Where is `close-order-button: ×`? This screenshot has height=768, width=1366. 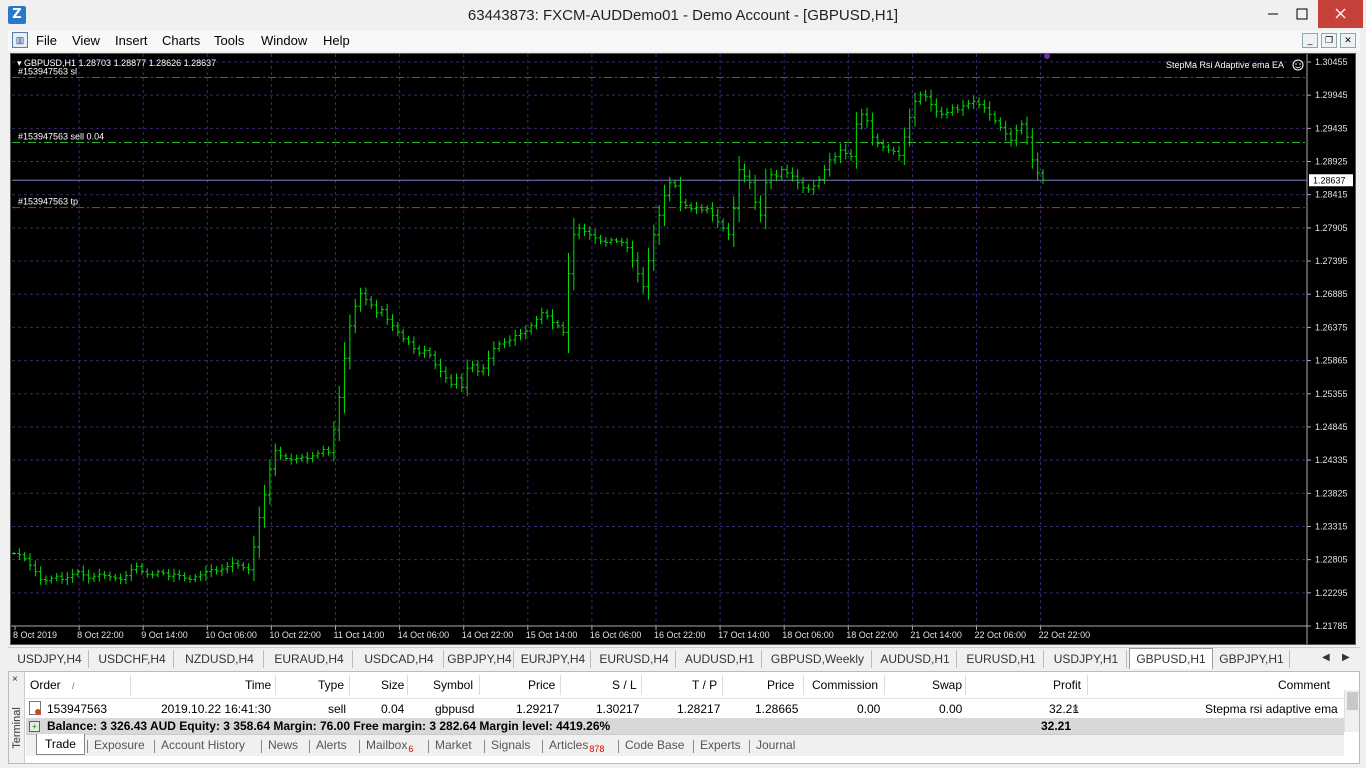 close-order-button: × is located at coordinates (1075, 709).